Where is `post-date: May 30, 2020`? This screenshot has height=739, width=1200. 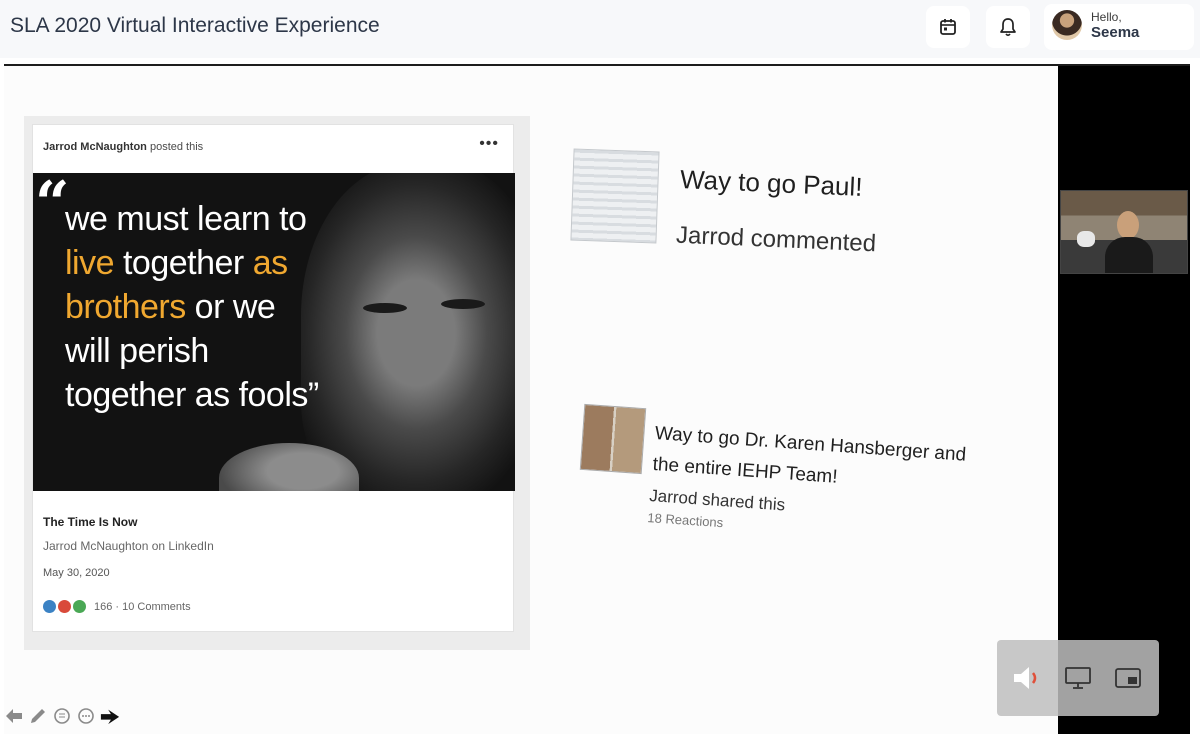
post-date: May 30, 2020 is located at coordinates (76, 573).